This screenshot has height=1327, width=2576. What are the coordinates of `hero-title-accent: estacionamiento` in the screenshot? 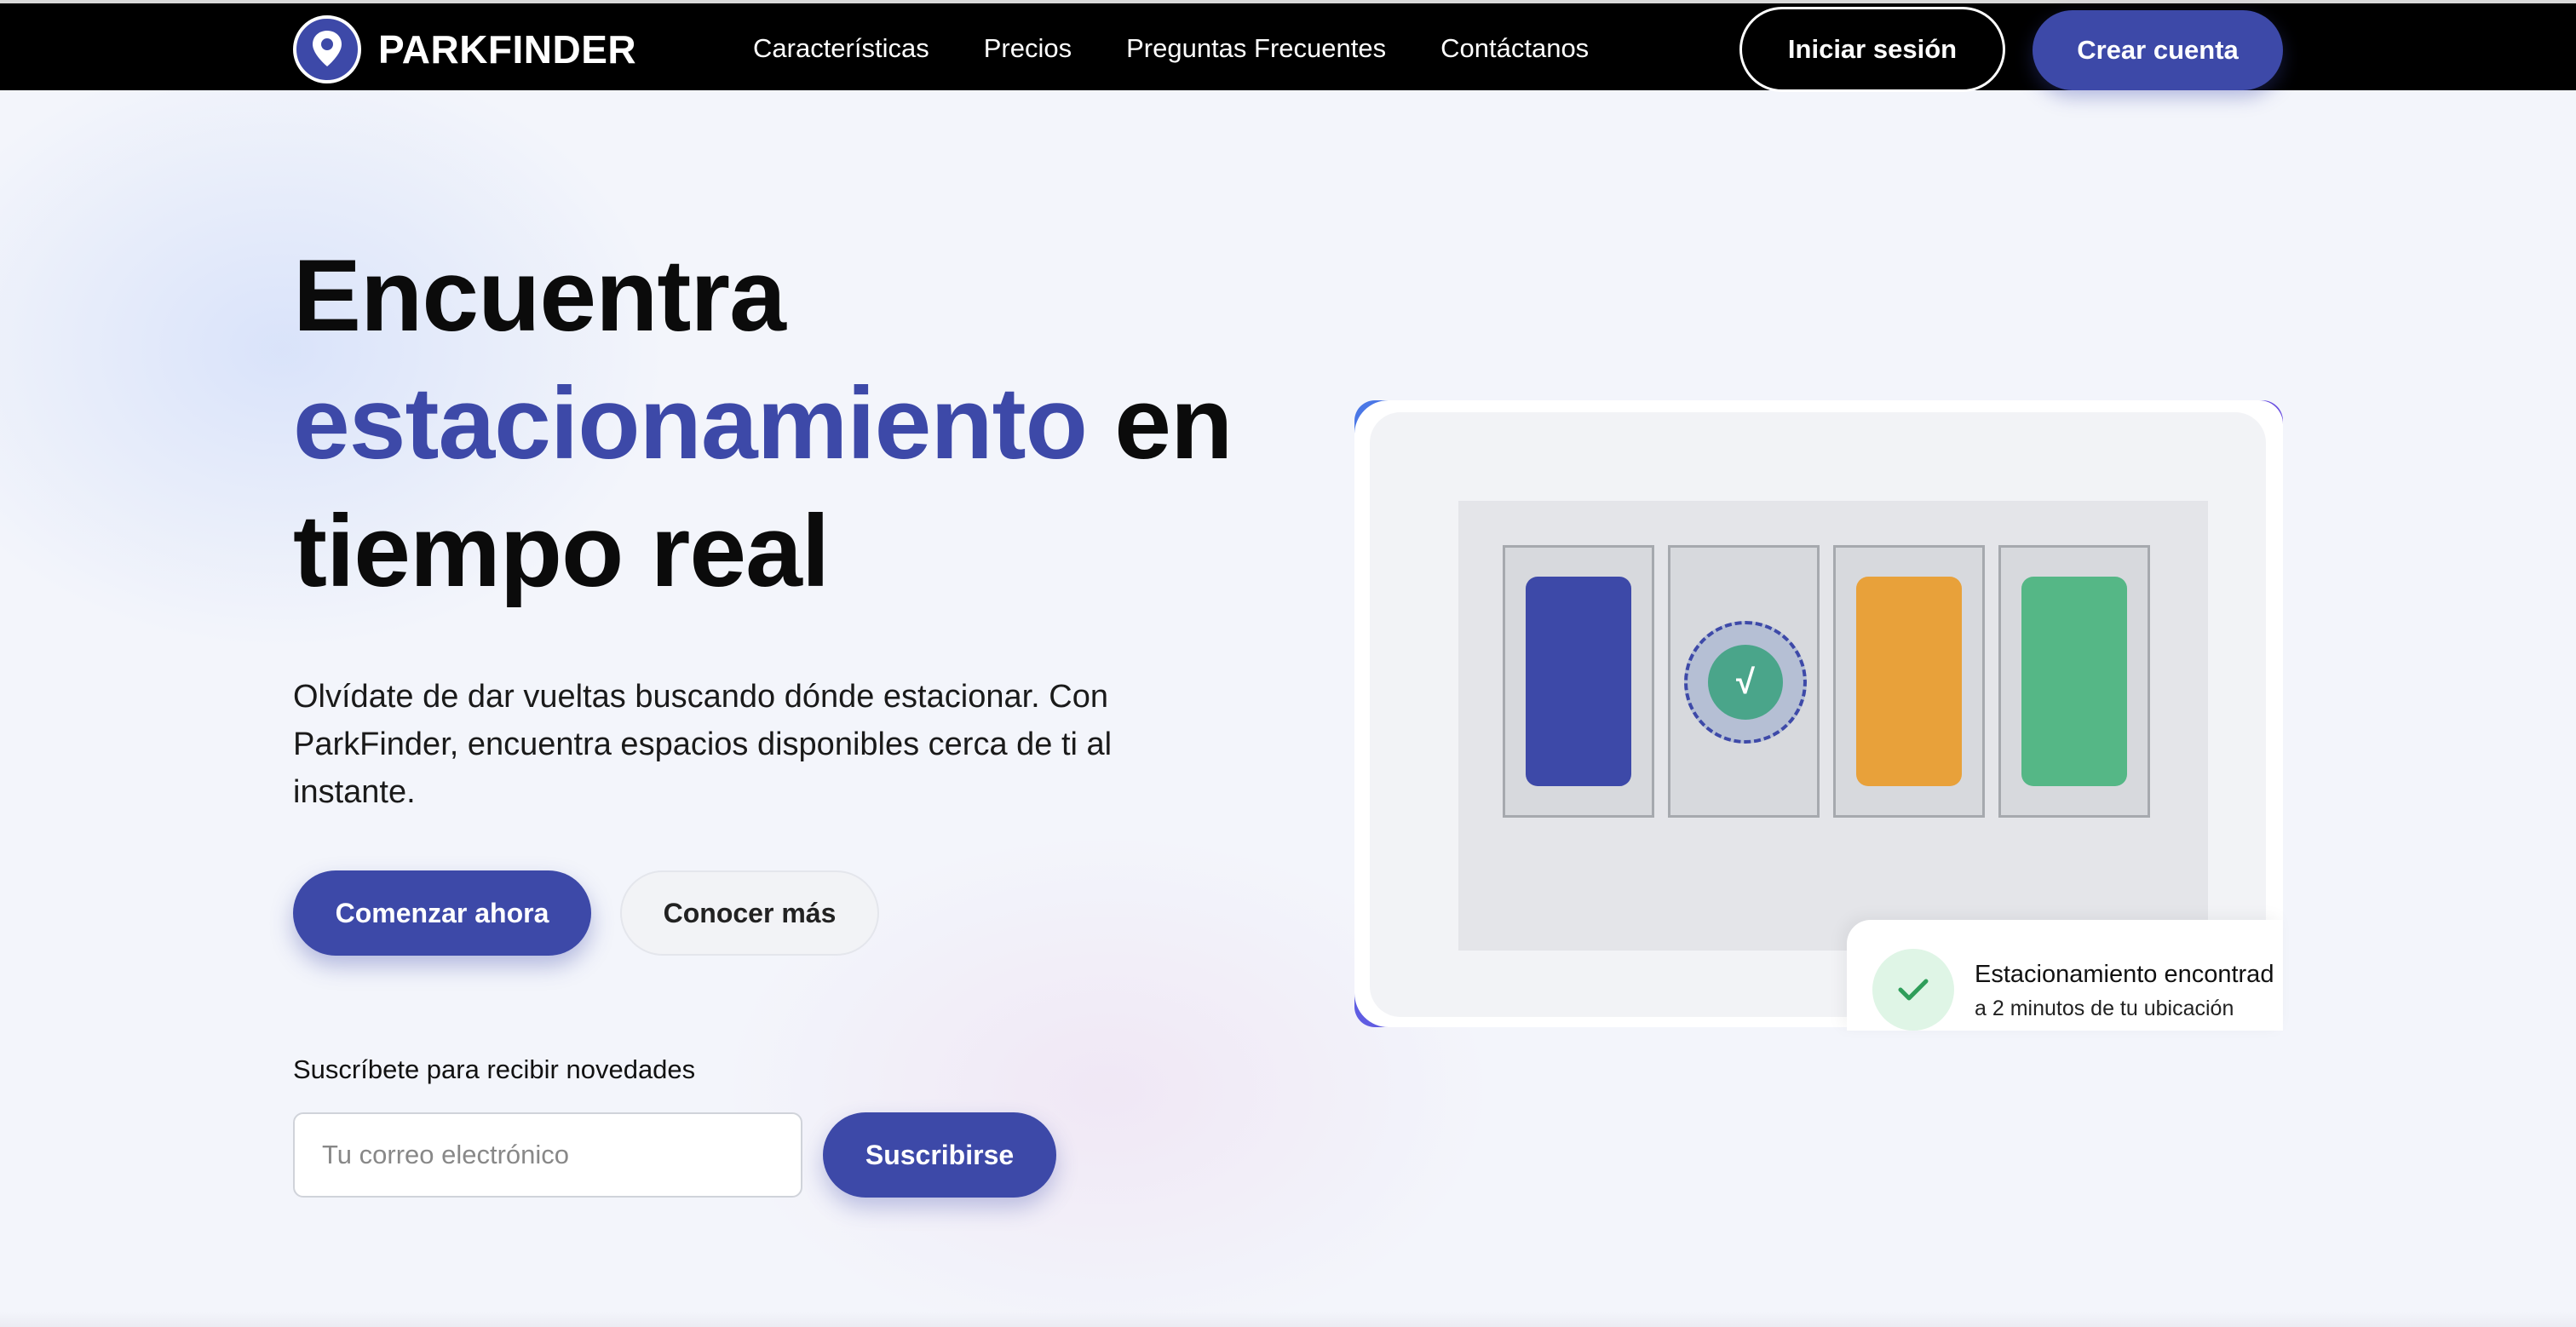 It's located at (691, 423).